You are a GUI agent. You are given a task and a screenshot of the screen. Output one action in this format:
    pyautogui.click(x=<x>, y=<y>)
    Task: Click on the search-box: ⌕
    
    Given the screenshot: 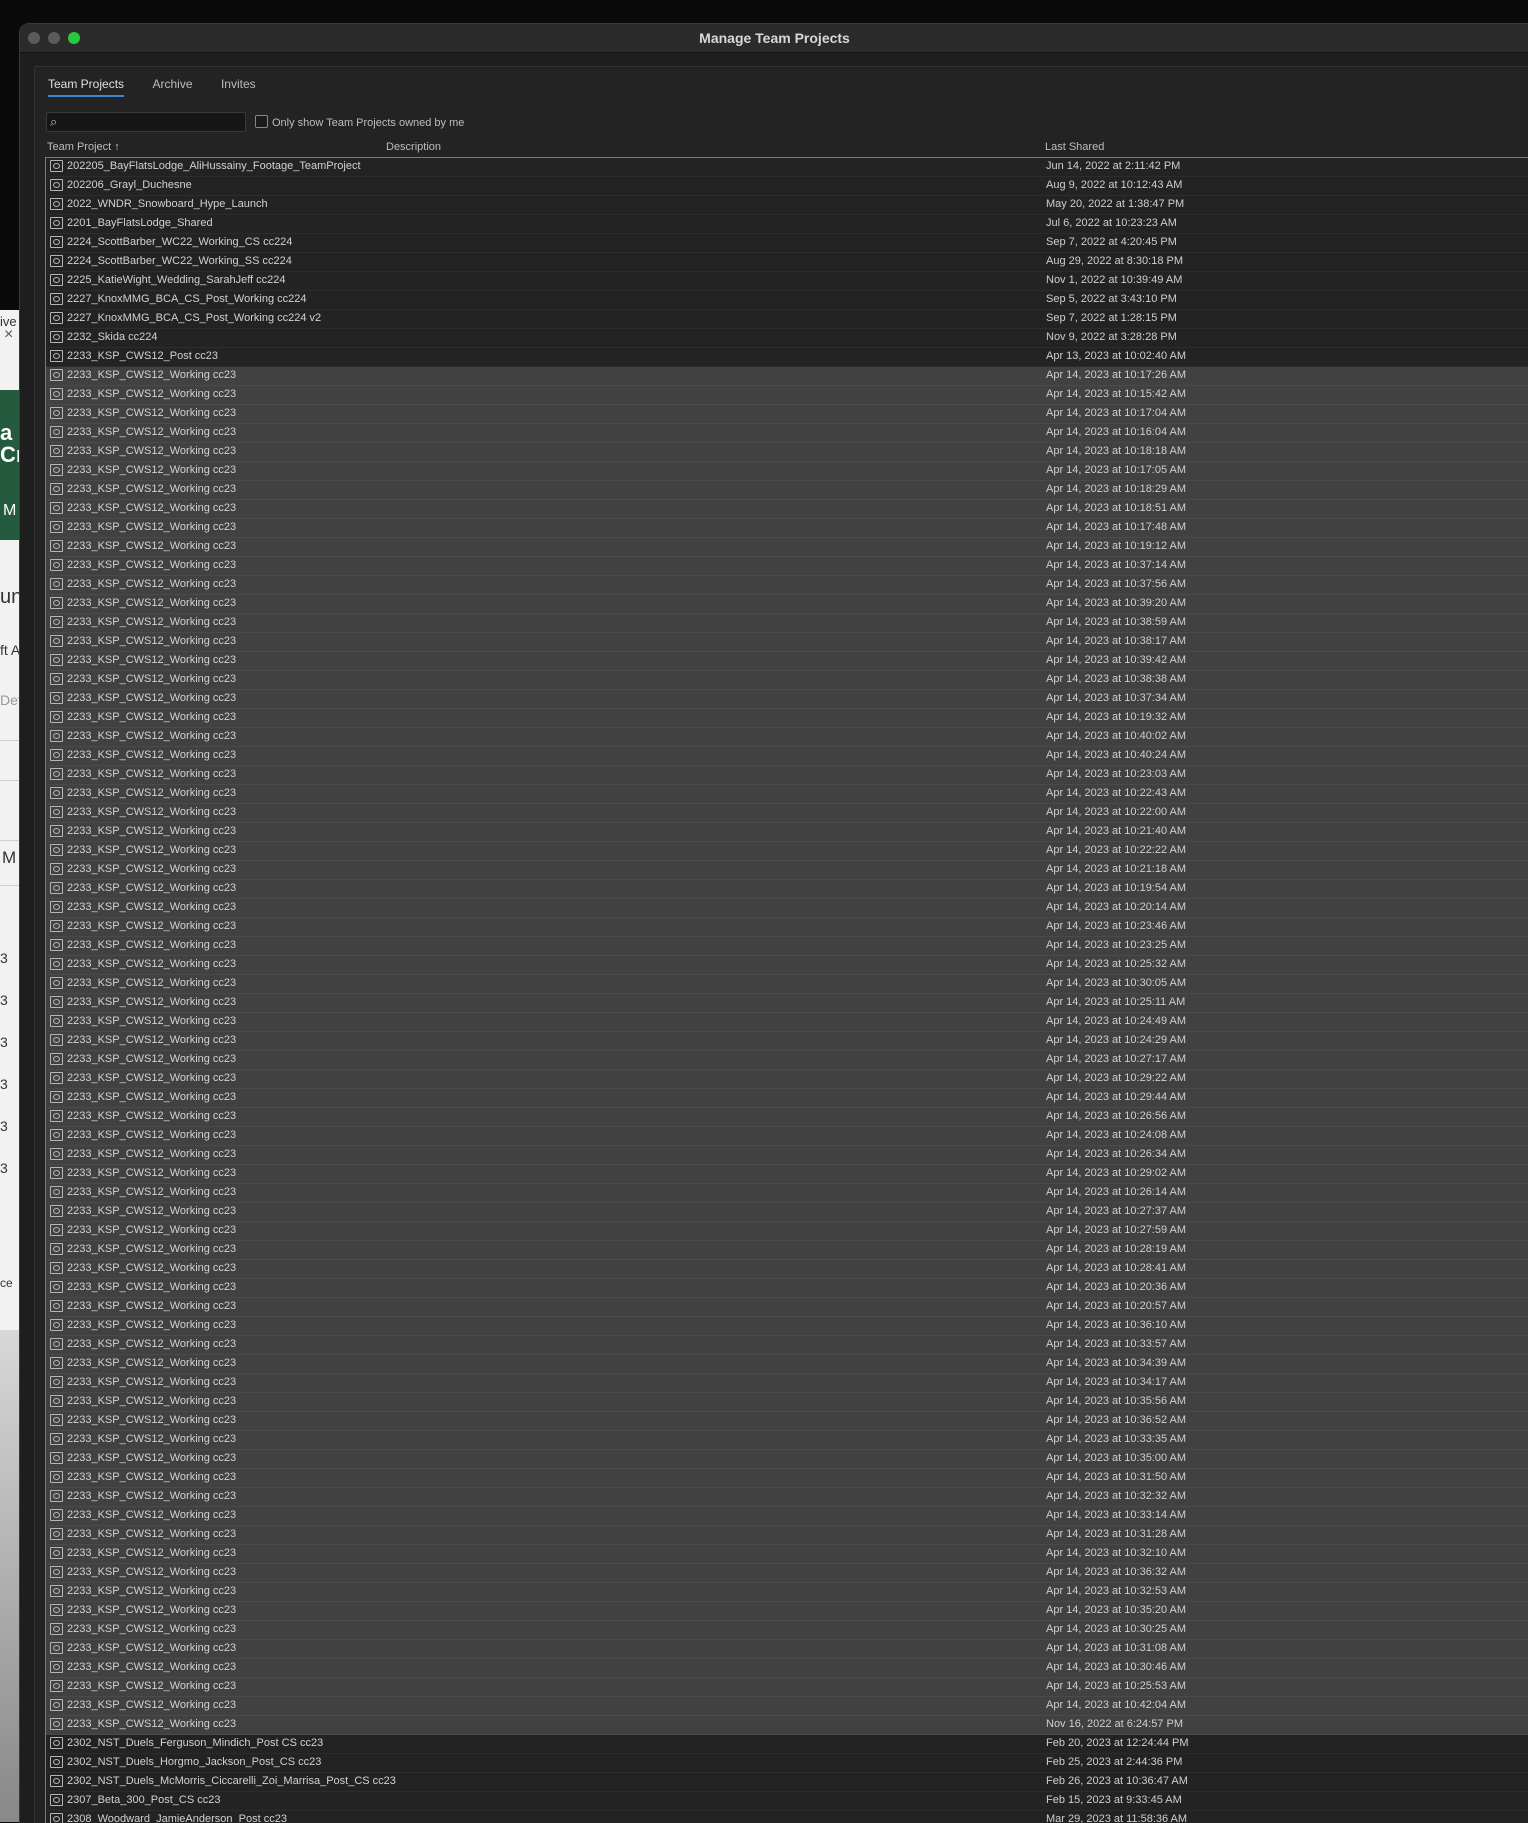 What is the action you would take?
    pyautogui.click(x=146, y=122)
    